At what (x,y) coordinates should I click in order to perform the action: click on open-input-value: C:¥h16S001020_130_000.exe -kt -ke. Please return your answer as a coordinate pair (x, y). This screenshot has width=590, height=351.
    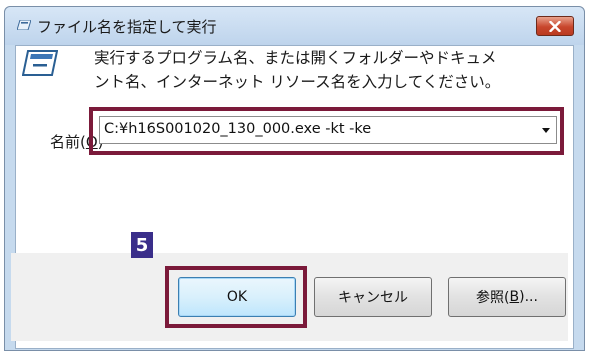
    Looking at the image, I should click on (237, 129).